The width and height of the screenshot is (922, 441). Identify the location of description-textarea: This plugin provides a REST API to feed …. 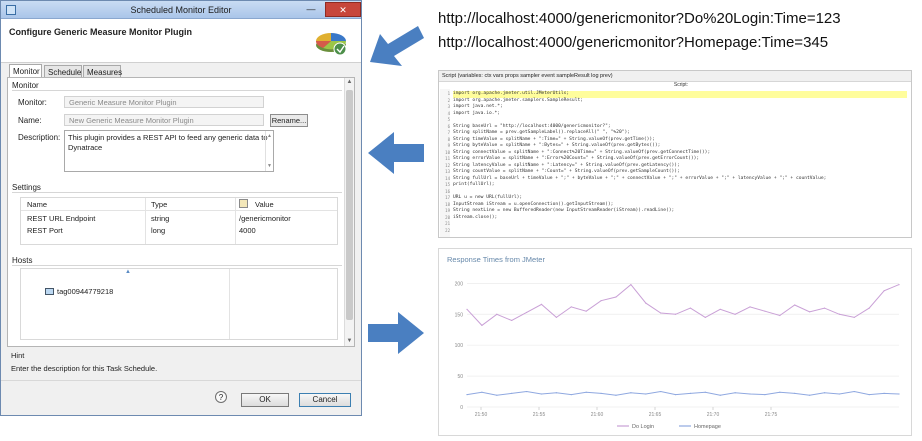
(169, 151).